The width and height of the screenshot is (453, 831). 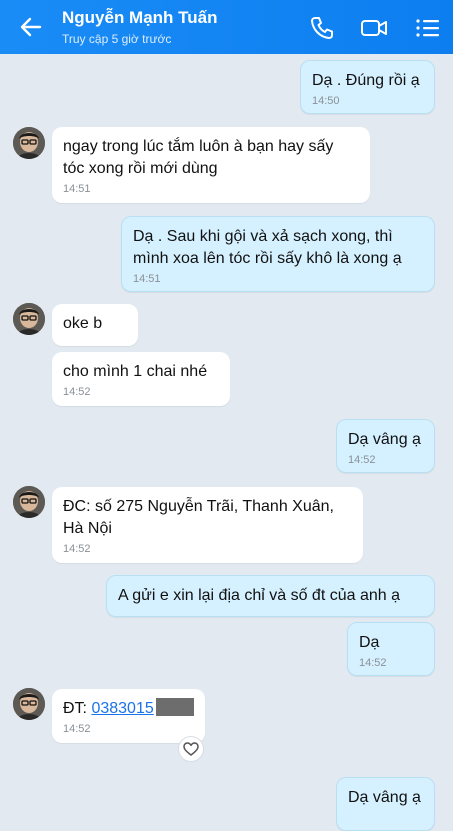 I want to click on message-text: ĐT: 0383015, so click(x=128, y=709).